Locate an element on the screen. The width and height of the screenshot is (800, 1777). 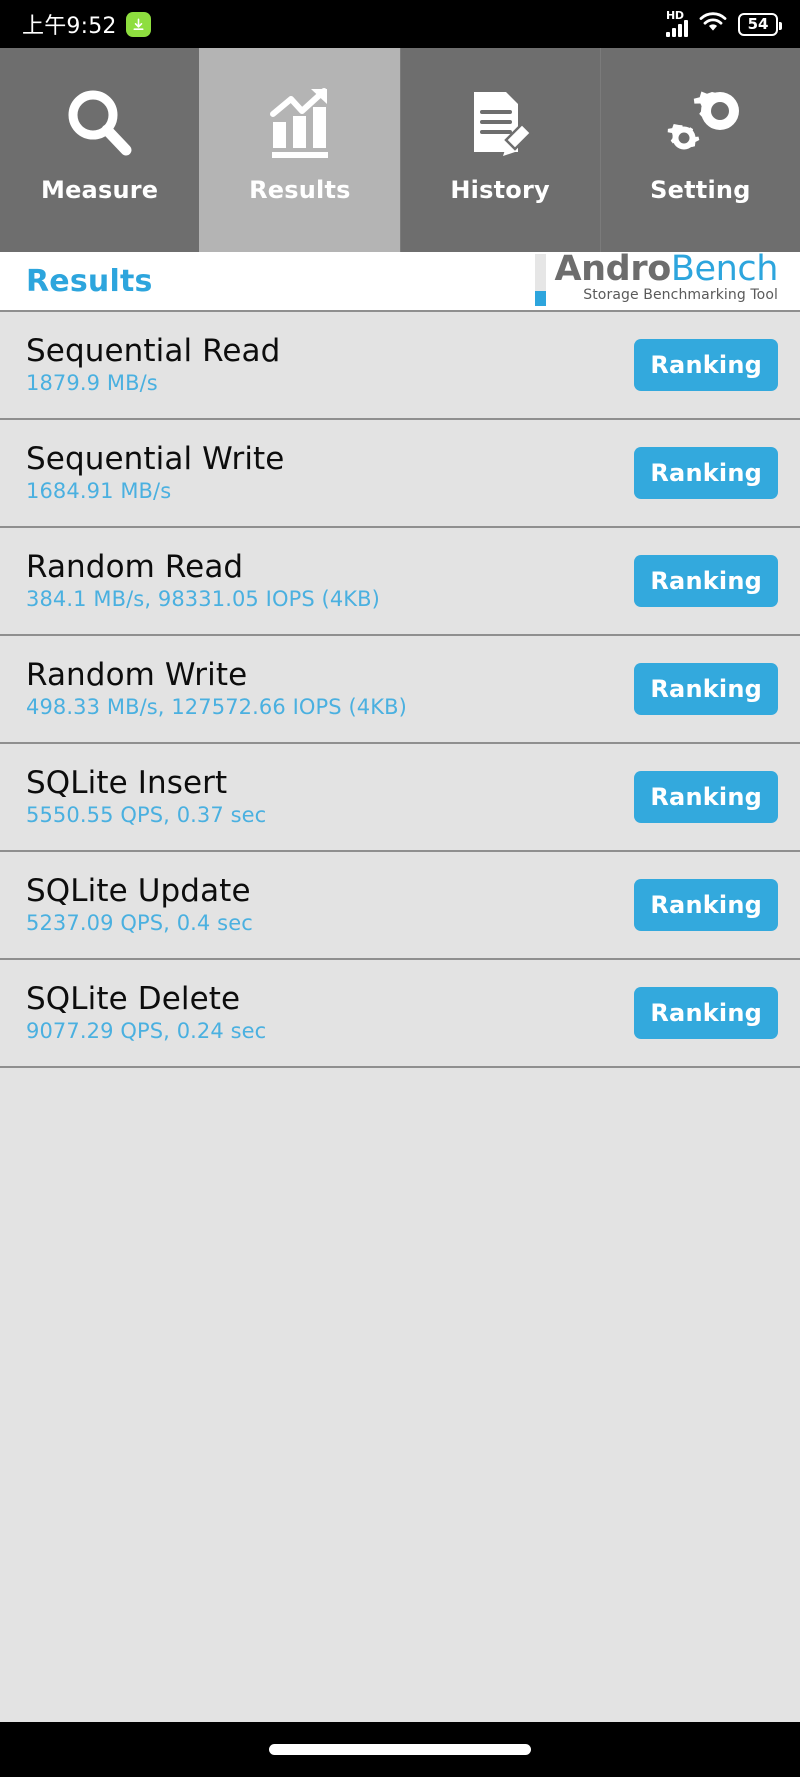
magnifier-icon is located at coordinates (100, 124).